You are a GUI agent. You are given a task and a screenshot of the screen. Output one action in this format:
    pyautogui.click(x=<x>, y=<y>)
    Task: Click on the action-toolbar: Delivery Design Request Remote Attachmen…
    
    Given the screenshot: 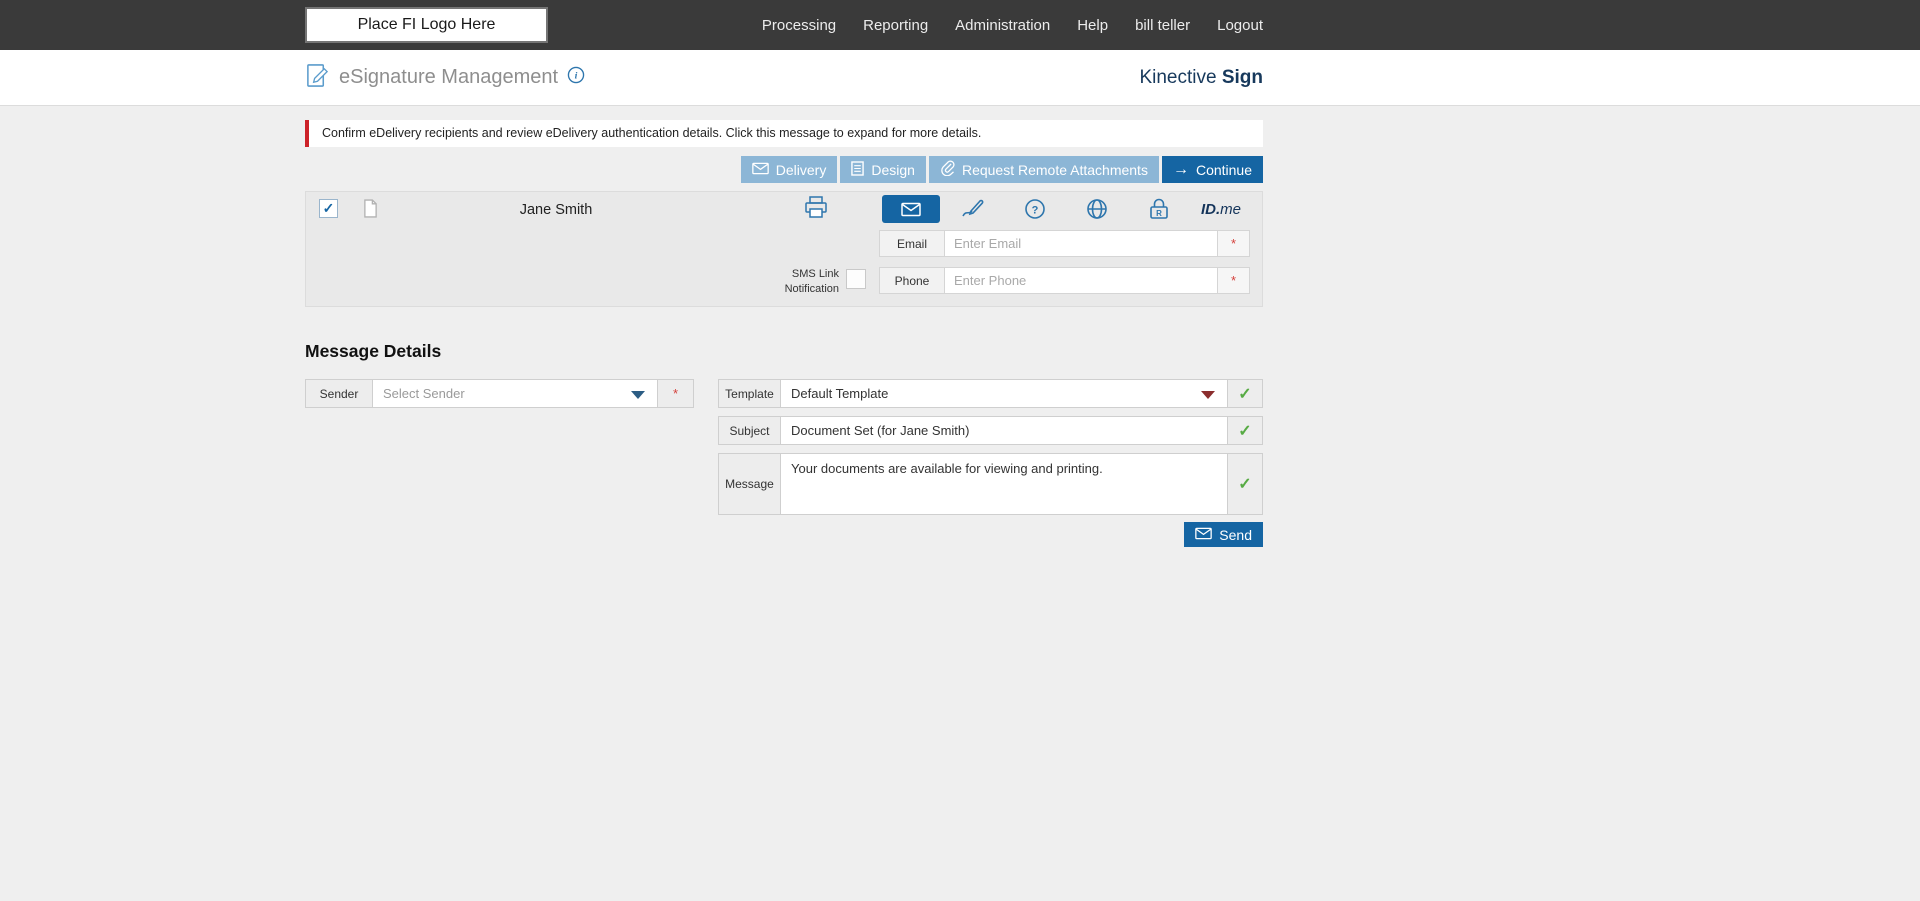 What is the action you would take?
    pyautogui.click(x=784, y=169)
    